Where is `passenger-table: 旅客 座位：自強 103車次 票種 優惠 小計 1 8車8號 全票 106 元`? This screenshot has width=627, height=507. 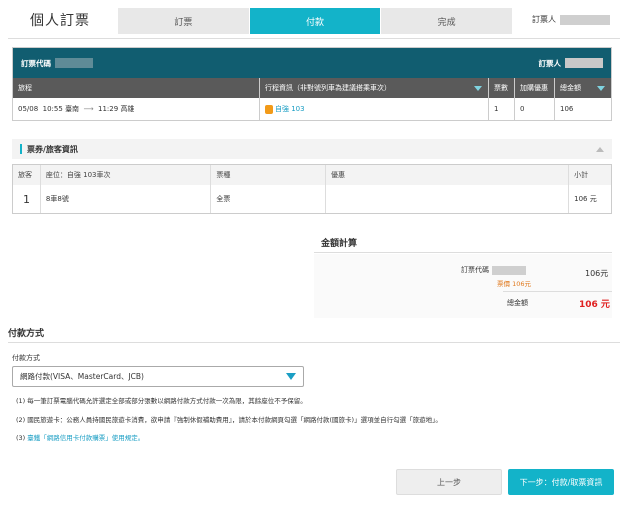 passenger-table: 旅客 座位：自強 103車次 票種 優惠 小計 1 8車8號 全票 106 元 is located at coordinates (312, 189).